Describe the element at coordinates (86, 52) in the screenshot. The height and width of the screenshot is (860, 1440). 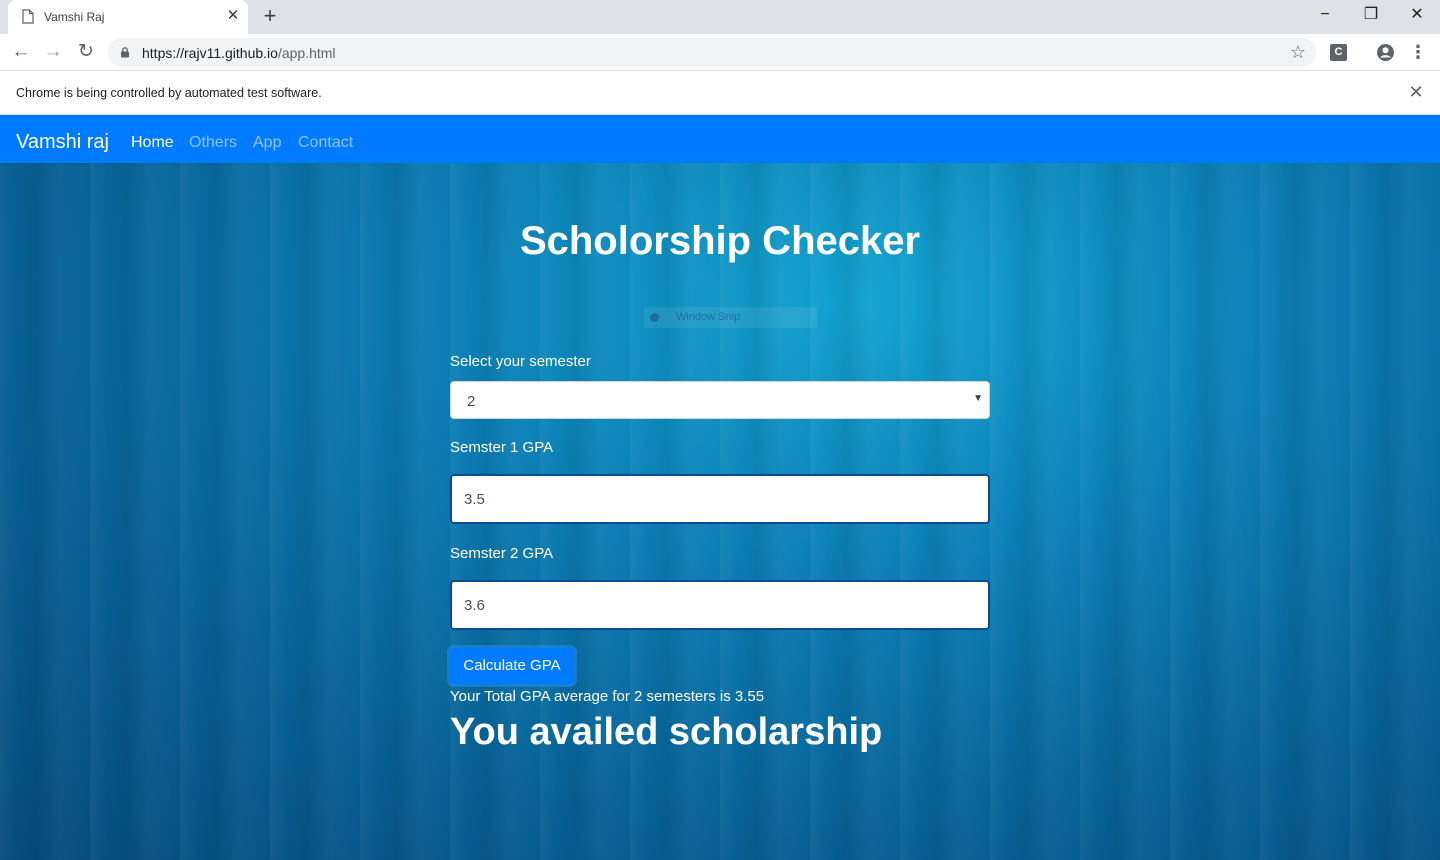
I see `reload-icon: ↻` at that location.